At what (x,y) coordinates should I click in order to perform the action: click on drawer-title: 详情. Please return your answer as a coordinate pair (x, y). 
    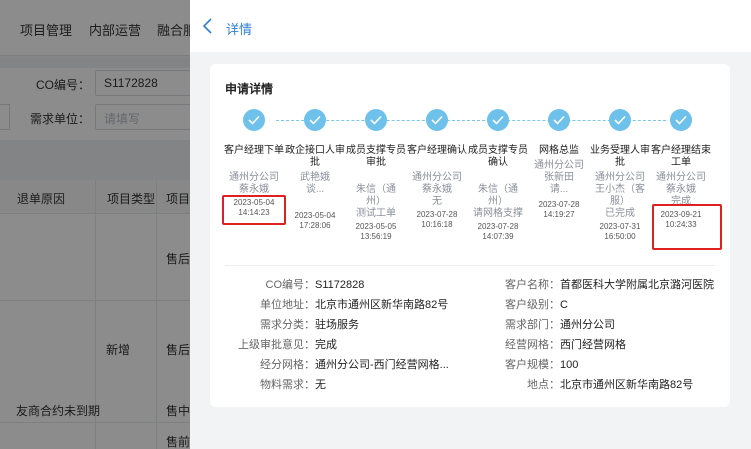
    Looking at the image, I should click on (239, 29).